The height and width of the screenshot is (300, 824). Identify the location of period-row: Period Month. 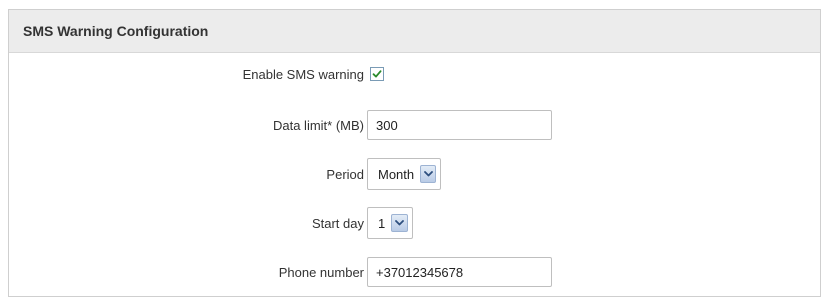
(414, 174).